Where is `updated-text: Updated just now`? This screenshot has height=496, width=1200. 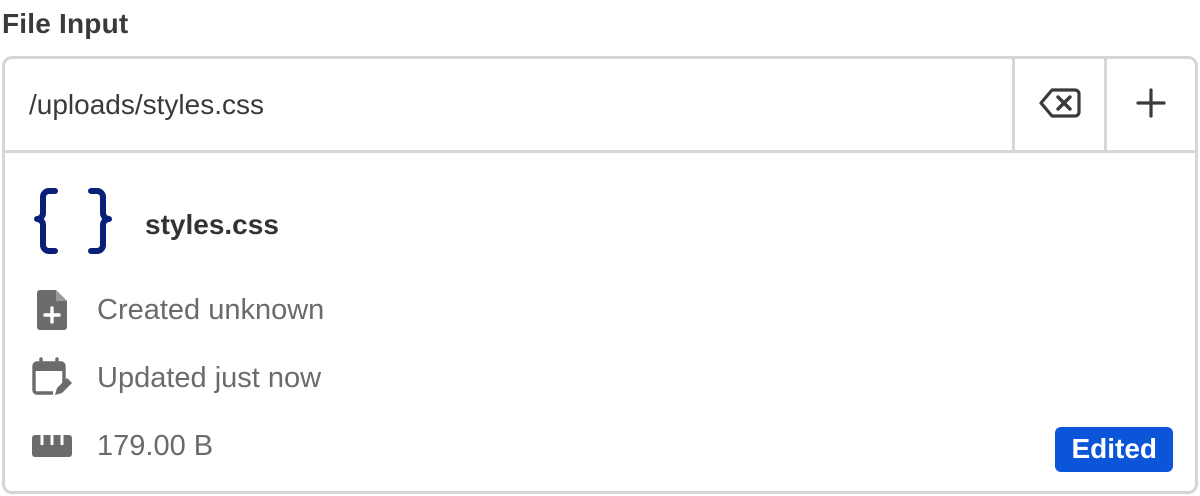 updated-text: Updated just now is located at coordinates (209, 377).